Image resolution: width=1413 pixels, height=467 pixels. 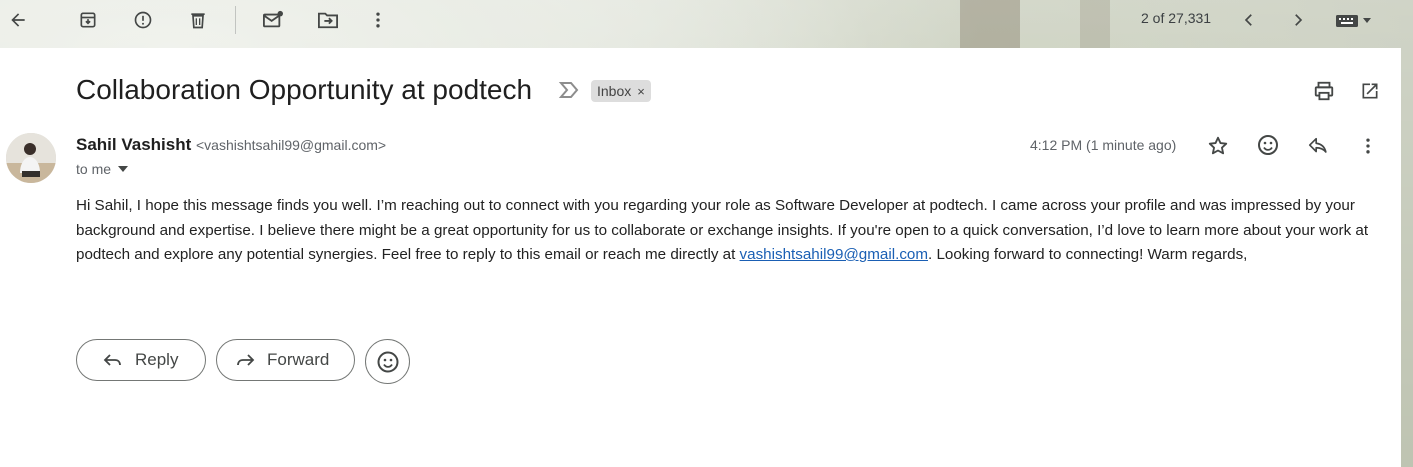 I want to click on more-options-icon, so click(x=378, y=20).